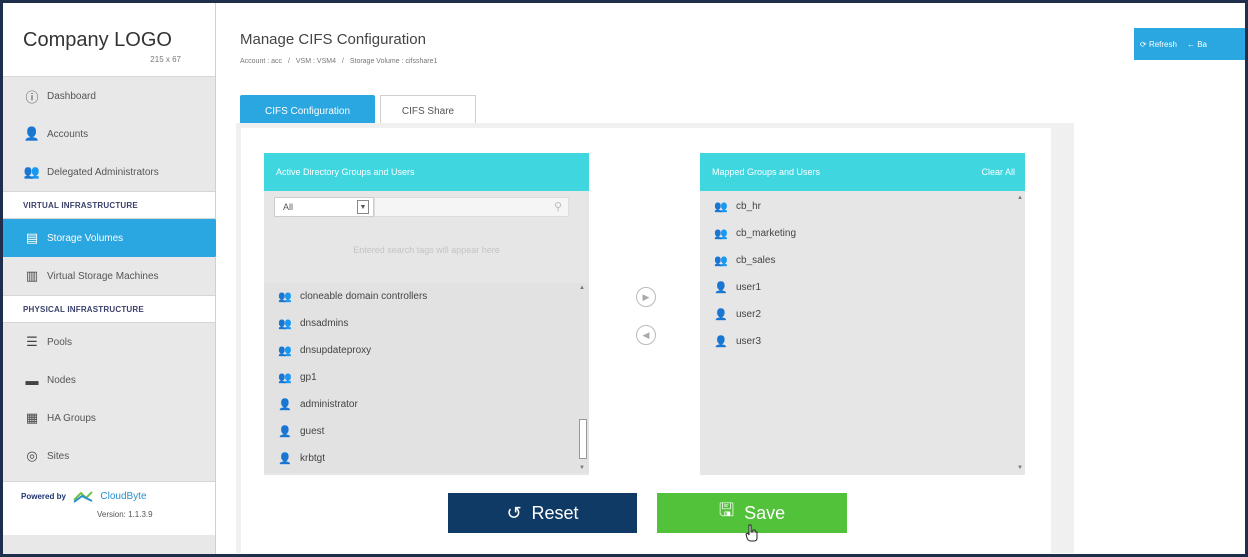  I want to click on panel-title: Mapped Groups and Users, so click(766, 172).